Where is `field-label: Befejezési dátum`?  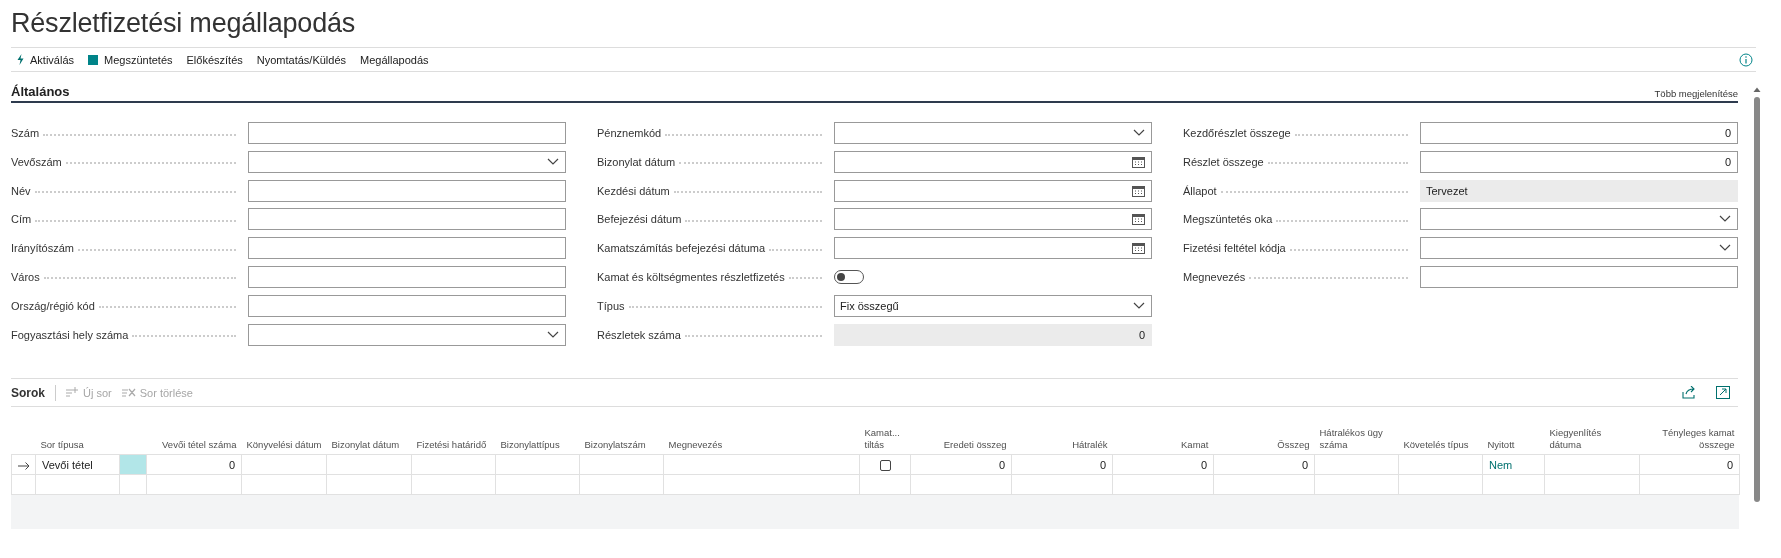
field-label: Befejezési dátum is located at coordinates (639, 219).